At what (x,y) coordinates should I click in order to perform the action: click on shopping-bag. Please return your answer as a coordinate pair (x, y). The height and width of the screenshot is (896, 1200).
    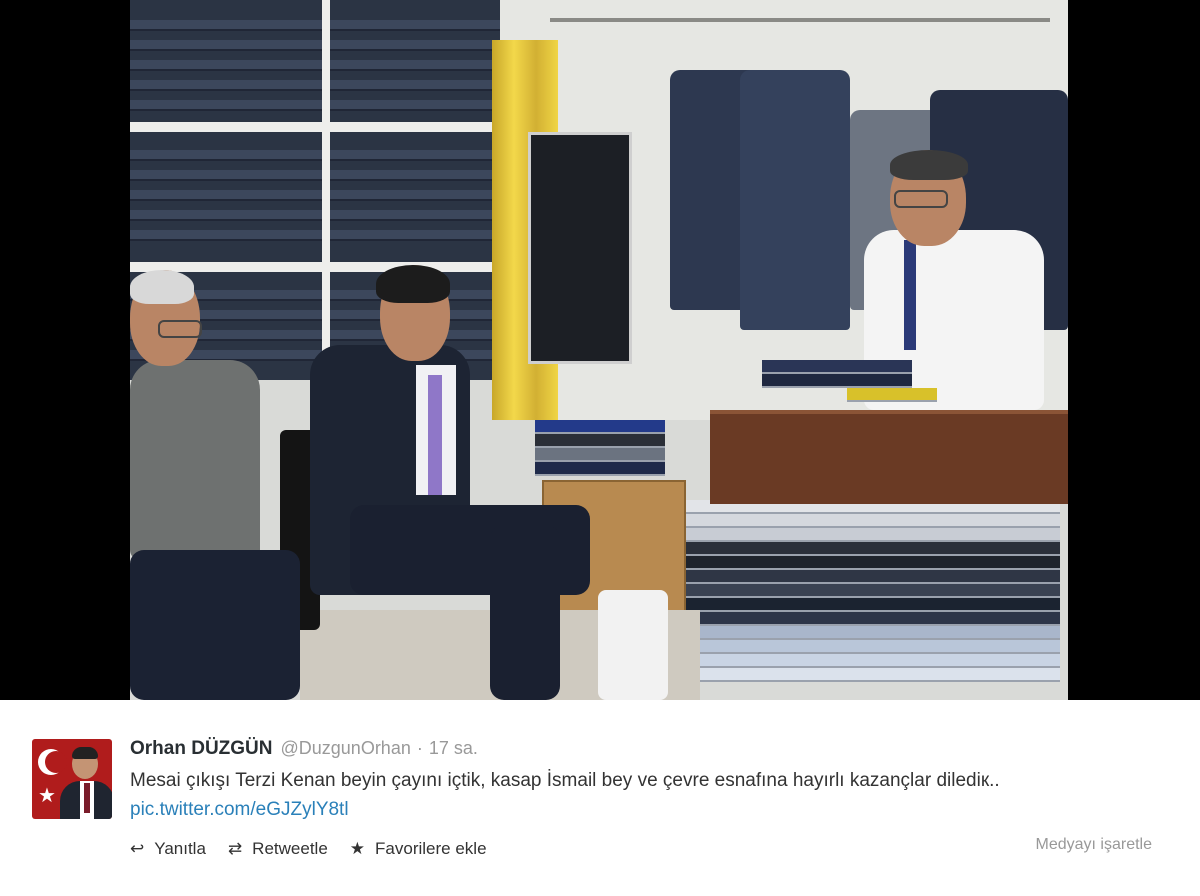
    Looking at the image, I should click on (633, 645).